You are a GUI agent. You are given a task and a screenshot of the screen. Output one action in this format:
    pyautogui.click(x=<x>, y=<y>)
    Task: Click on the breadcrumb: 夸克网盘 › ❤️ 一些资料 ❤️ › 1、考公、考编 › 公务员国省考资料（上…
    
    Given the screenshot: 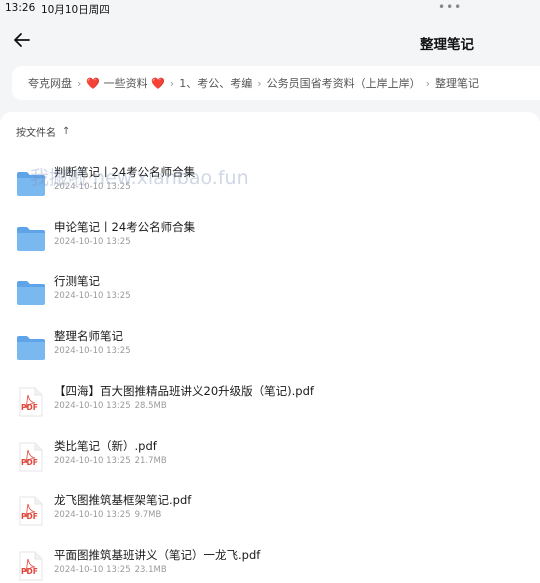 What is the action you would take?
    pyautogui.click(x=276, y=83)
    